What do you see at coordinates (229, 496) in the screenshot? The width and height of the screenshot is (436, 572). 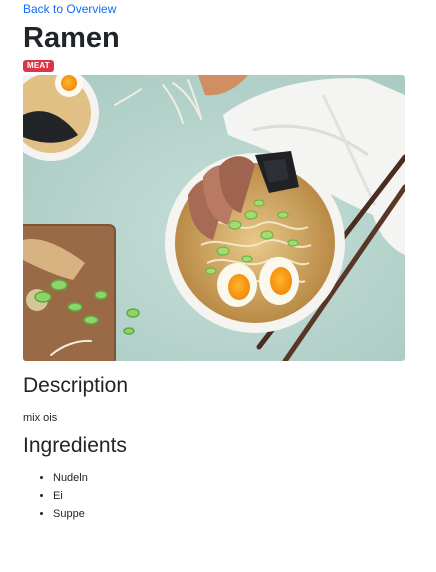 I see `ingredient-item: Ei` at bounding box center [229, 496].